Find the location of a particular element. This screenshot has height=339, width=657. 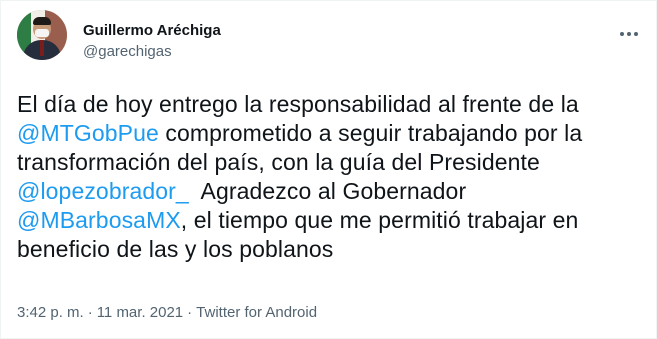

author-names: Guillermo Aréchiga @garechigas is located at coordinates (152, 41).